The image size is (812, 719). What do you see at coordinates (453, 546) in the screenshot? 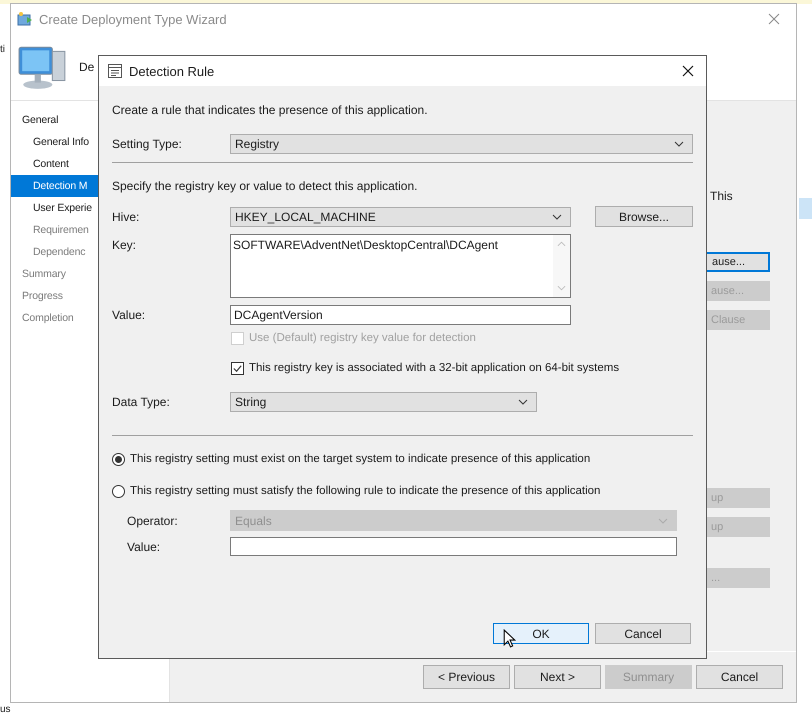
I see `rule-value-field` at bounding box center [453, 546].